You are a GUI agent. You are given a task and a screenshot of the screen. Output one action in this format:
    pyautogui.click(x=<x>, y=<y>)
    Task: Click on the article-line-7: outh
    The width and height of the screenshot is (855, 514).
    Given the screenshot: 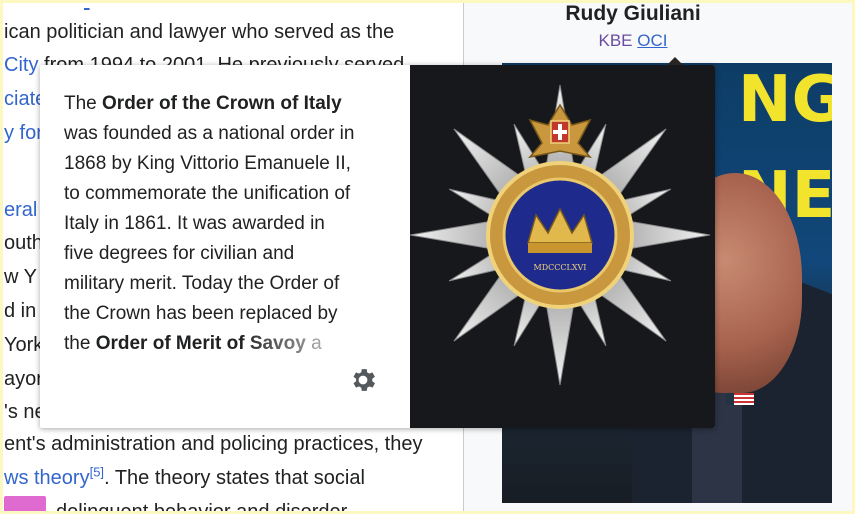 What is the action you would take?
    pyautogui.click(x=23, y=243)
    